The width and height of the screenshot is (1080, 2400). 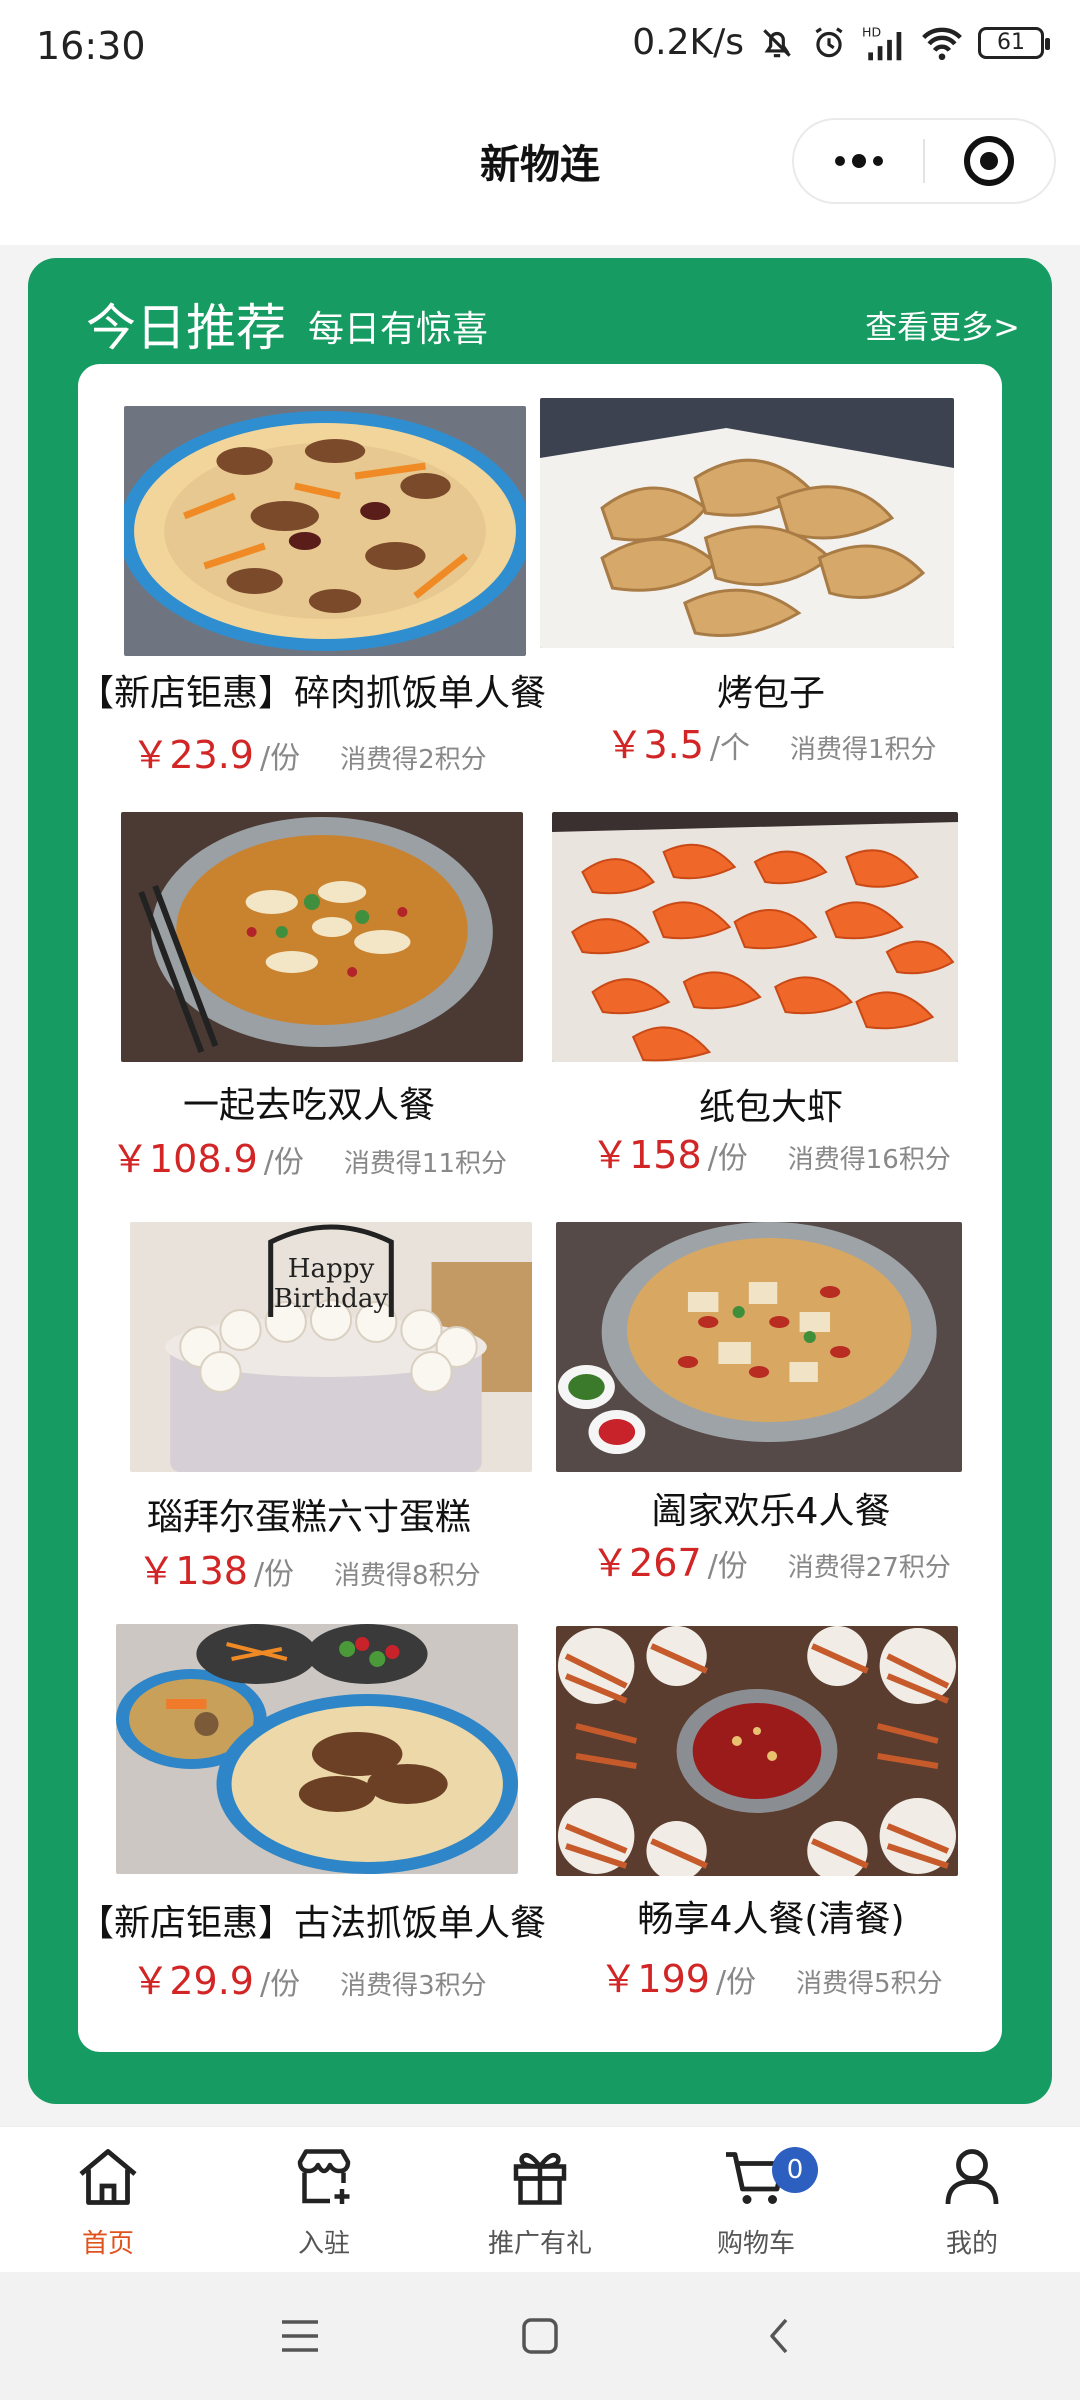 What do you see at coordinates (654, 1979) in the screenshot?
I see `product-price: ￥199` at bounding box center [654, 1979].